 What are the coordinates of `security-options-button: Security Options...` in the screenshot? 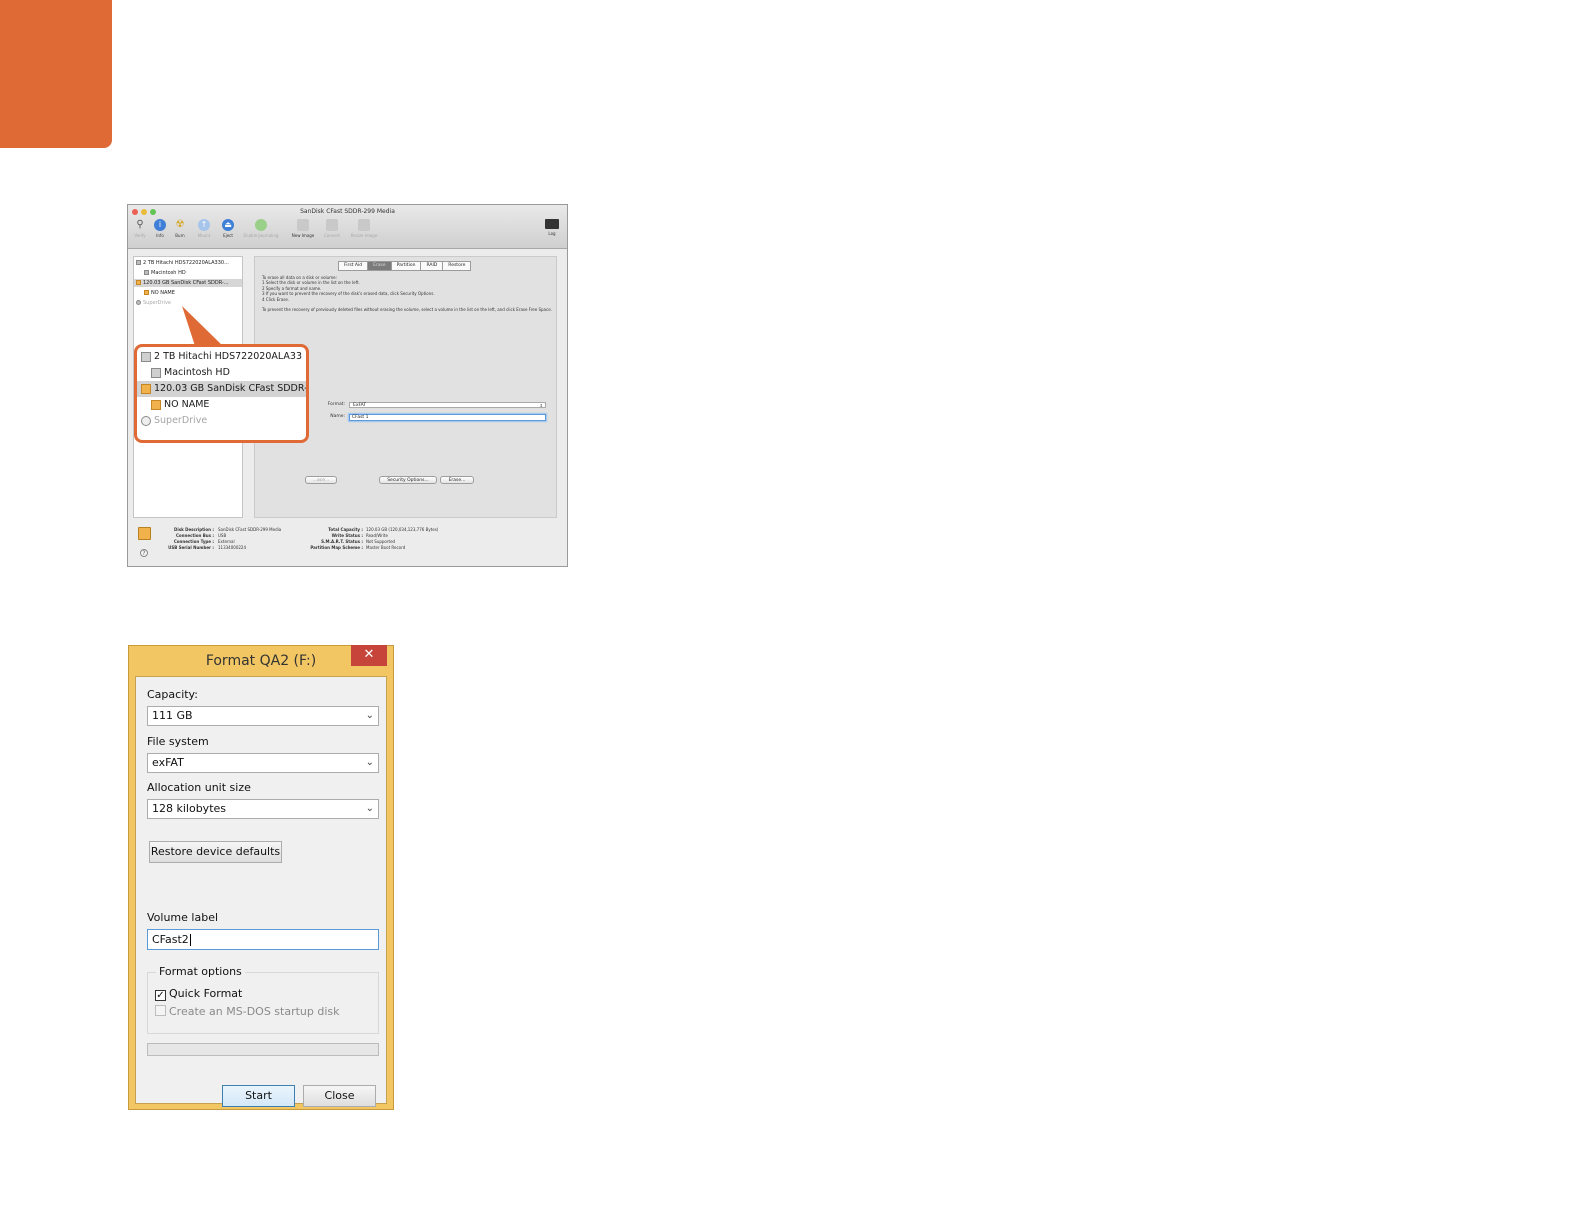 It's located at (408, 480).